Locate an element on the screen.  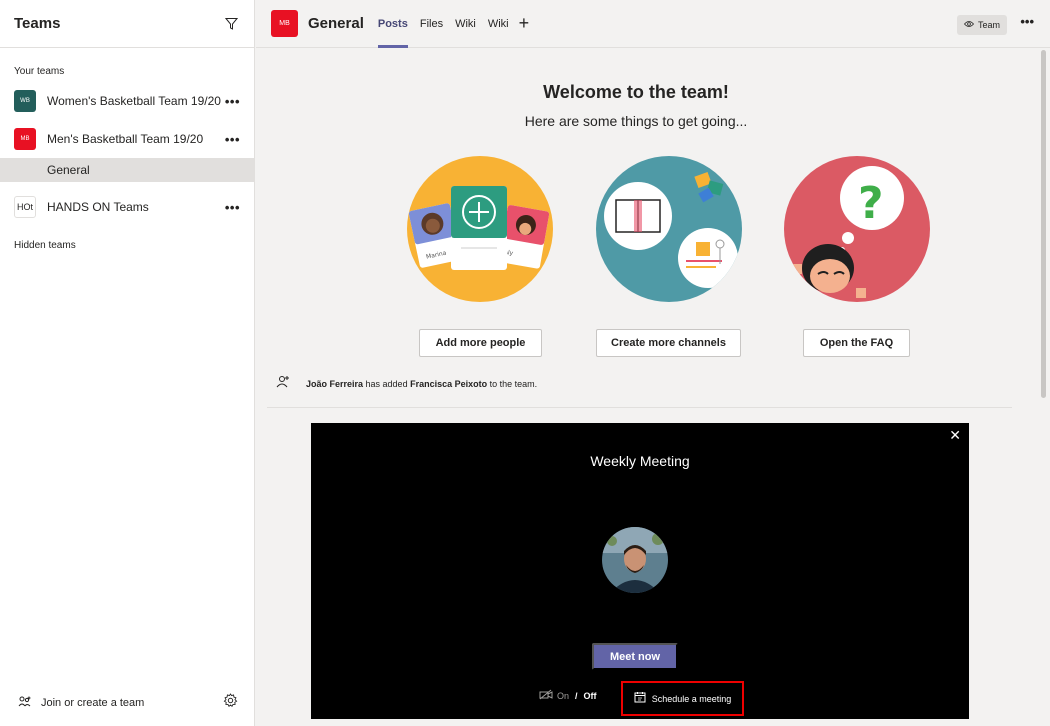
faq-illustration: ? is located at coordinates (857, 229).